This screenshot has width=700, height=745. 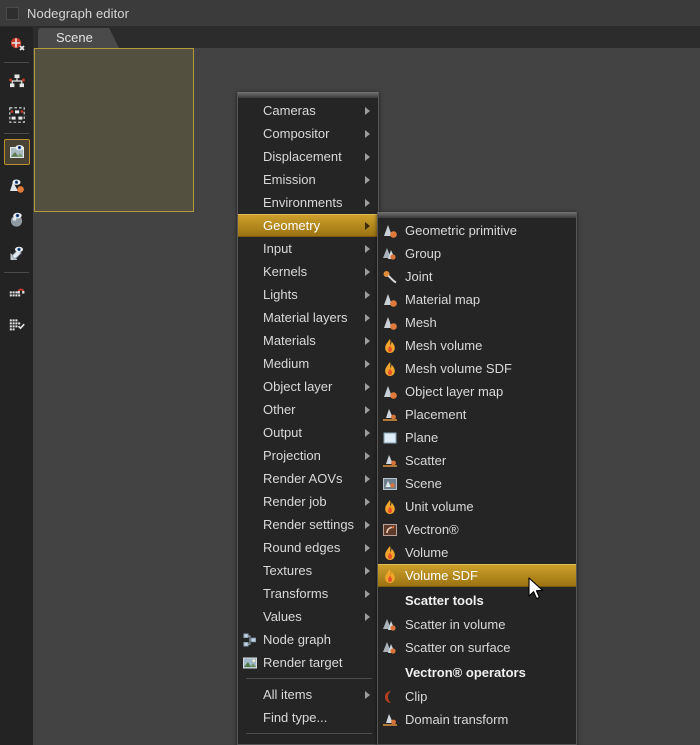 I want to click on menu-item-label: Render target, so click(x=303, y=662).